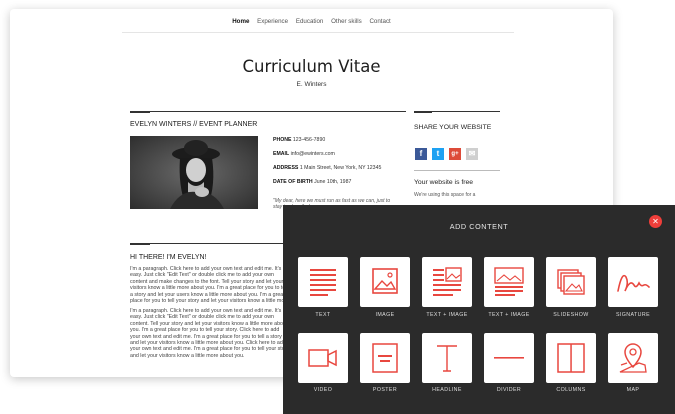 The height and width of the screenshot is (414, 675). I want to click on image-text-icon, so click(509, 281).